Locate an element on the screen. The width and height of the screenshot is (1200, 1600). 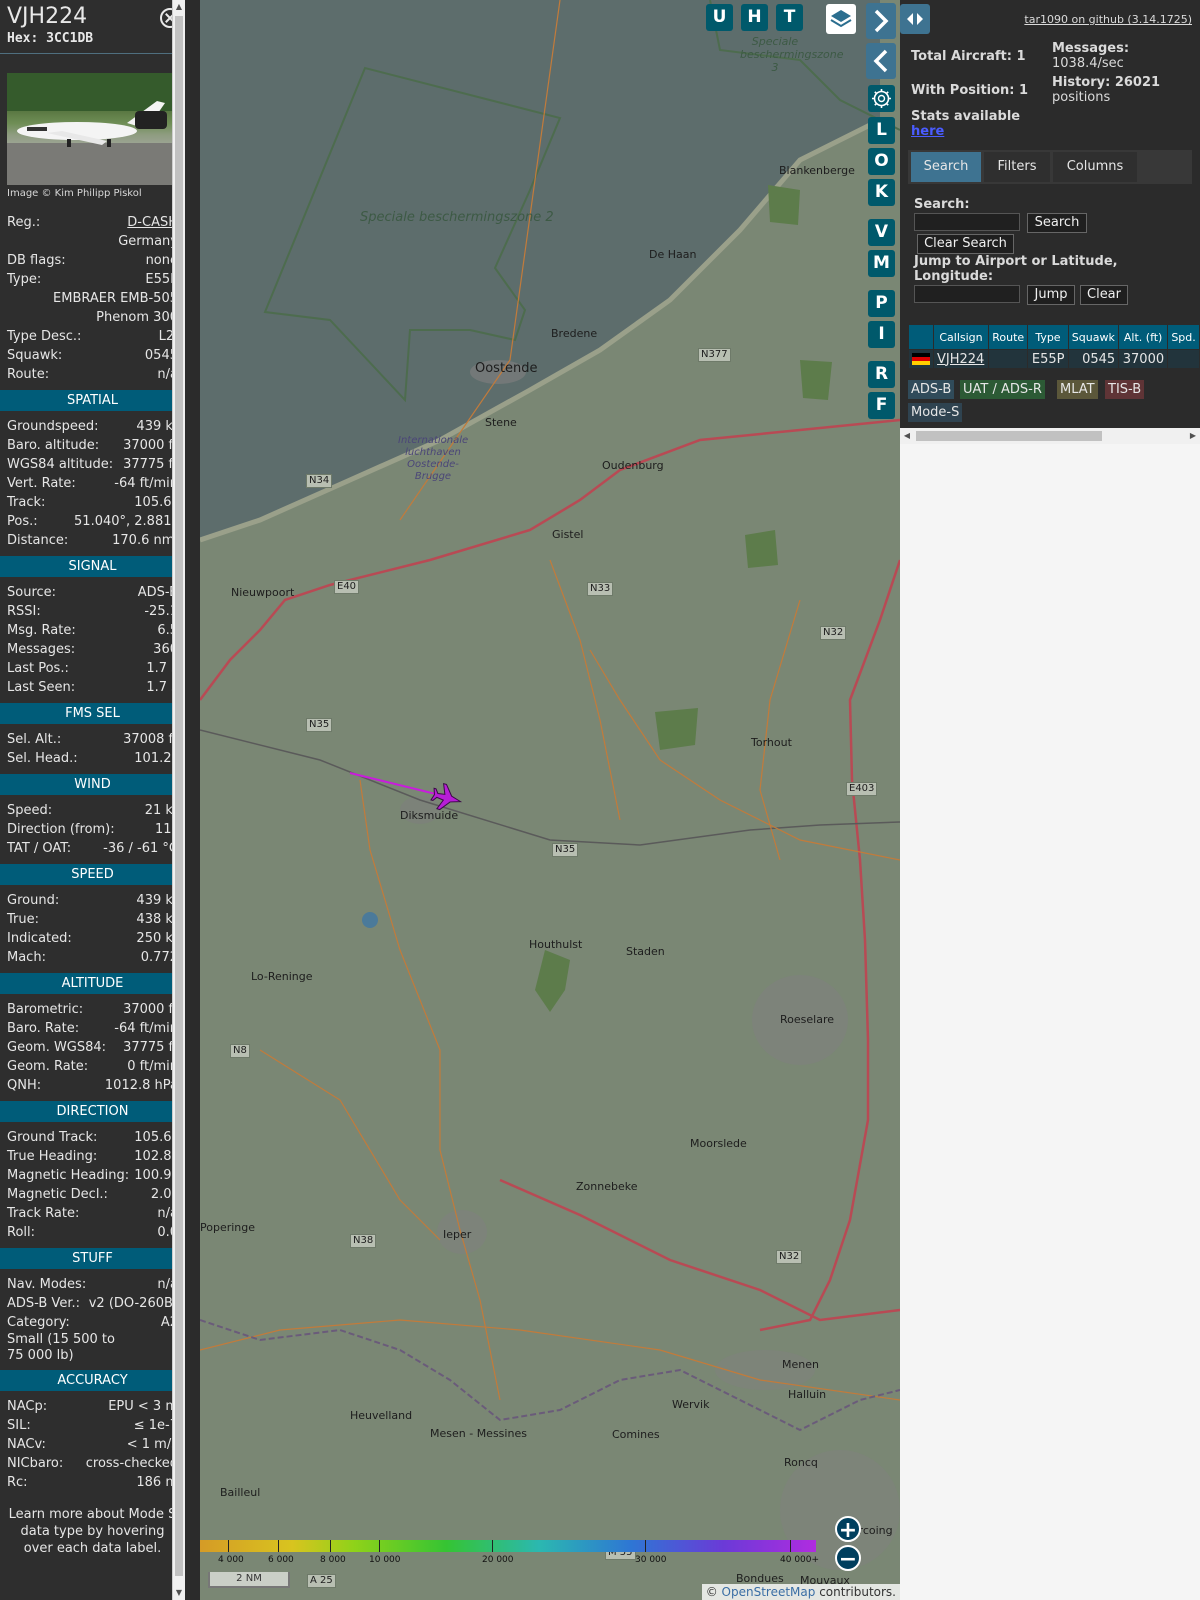
info-row-value: < 1 m/s is located at coordinates (152, 1444).